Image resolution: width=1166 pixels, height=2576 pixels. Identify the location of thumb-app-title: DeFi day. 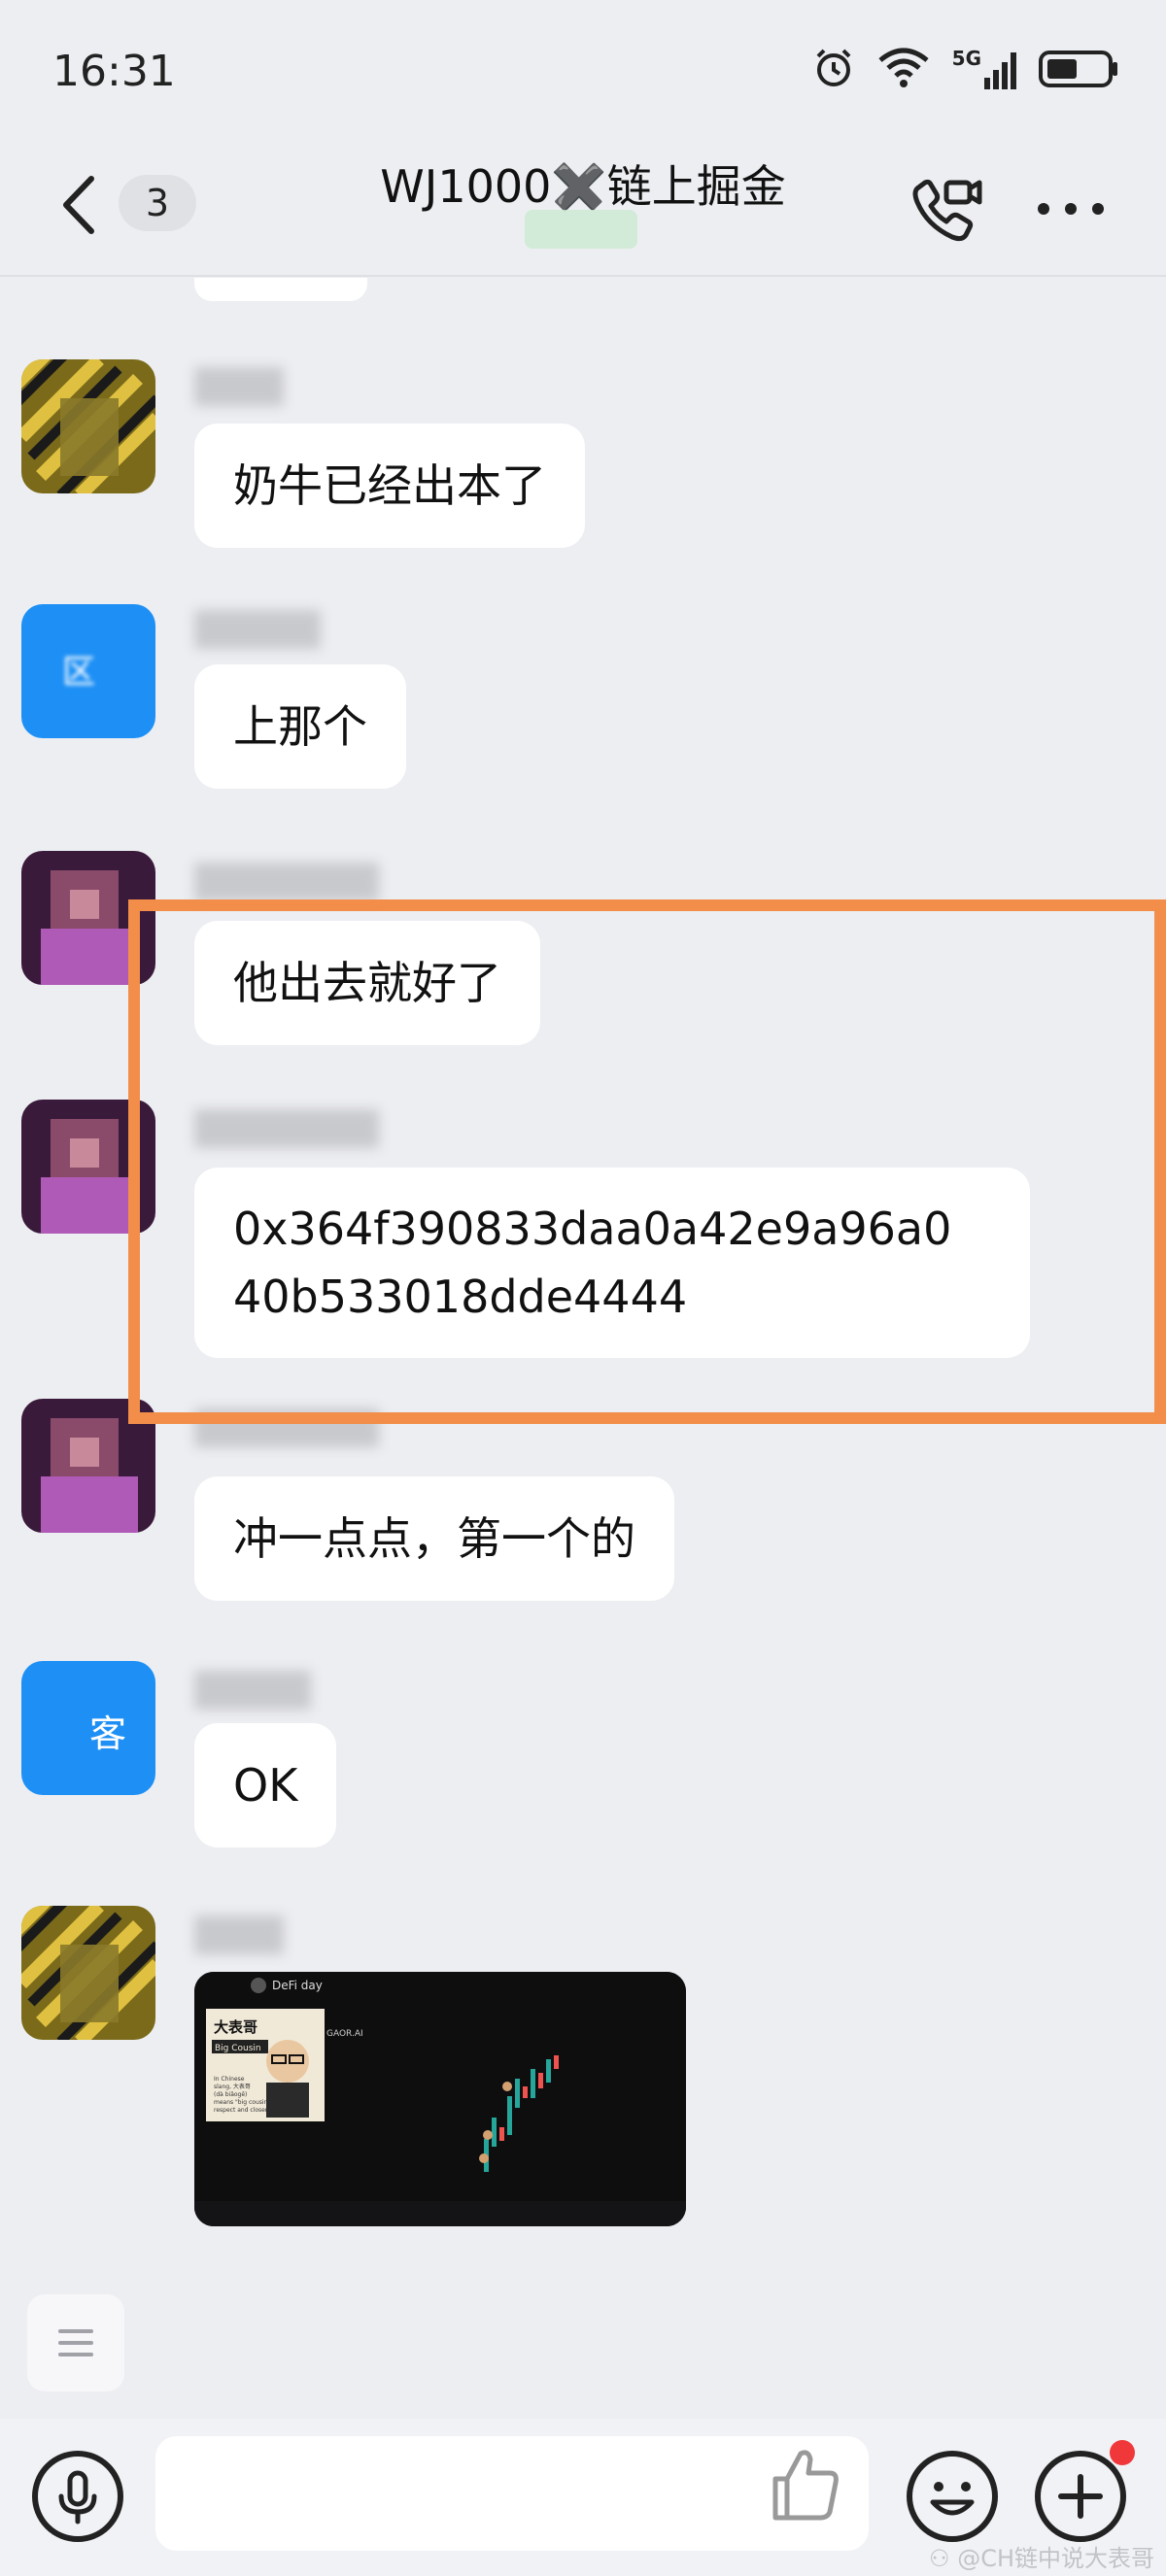
(297, 1985).